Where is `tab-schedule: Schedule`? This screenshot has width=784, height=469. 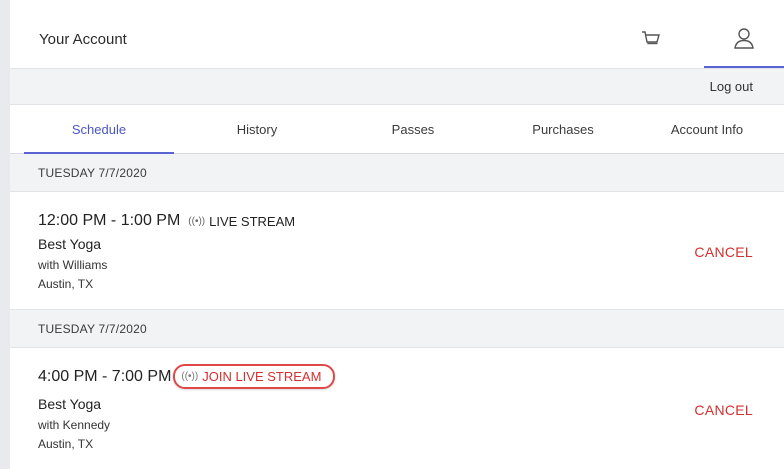
tab-schedule: Schedule is located at coordinates (99, 129).